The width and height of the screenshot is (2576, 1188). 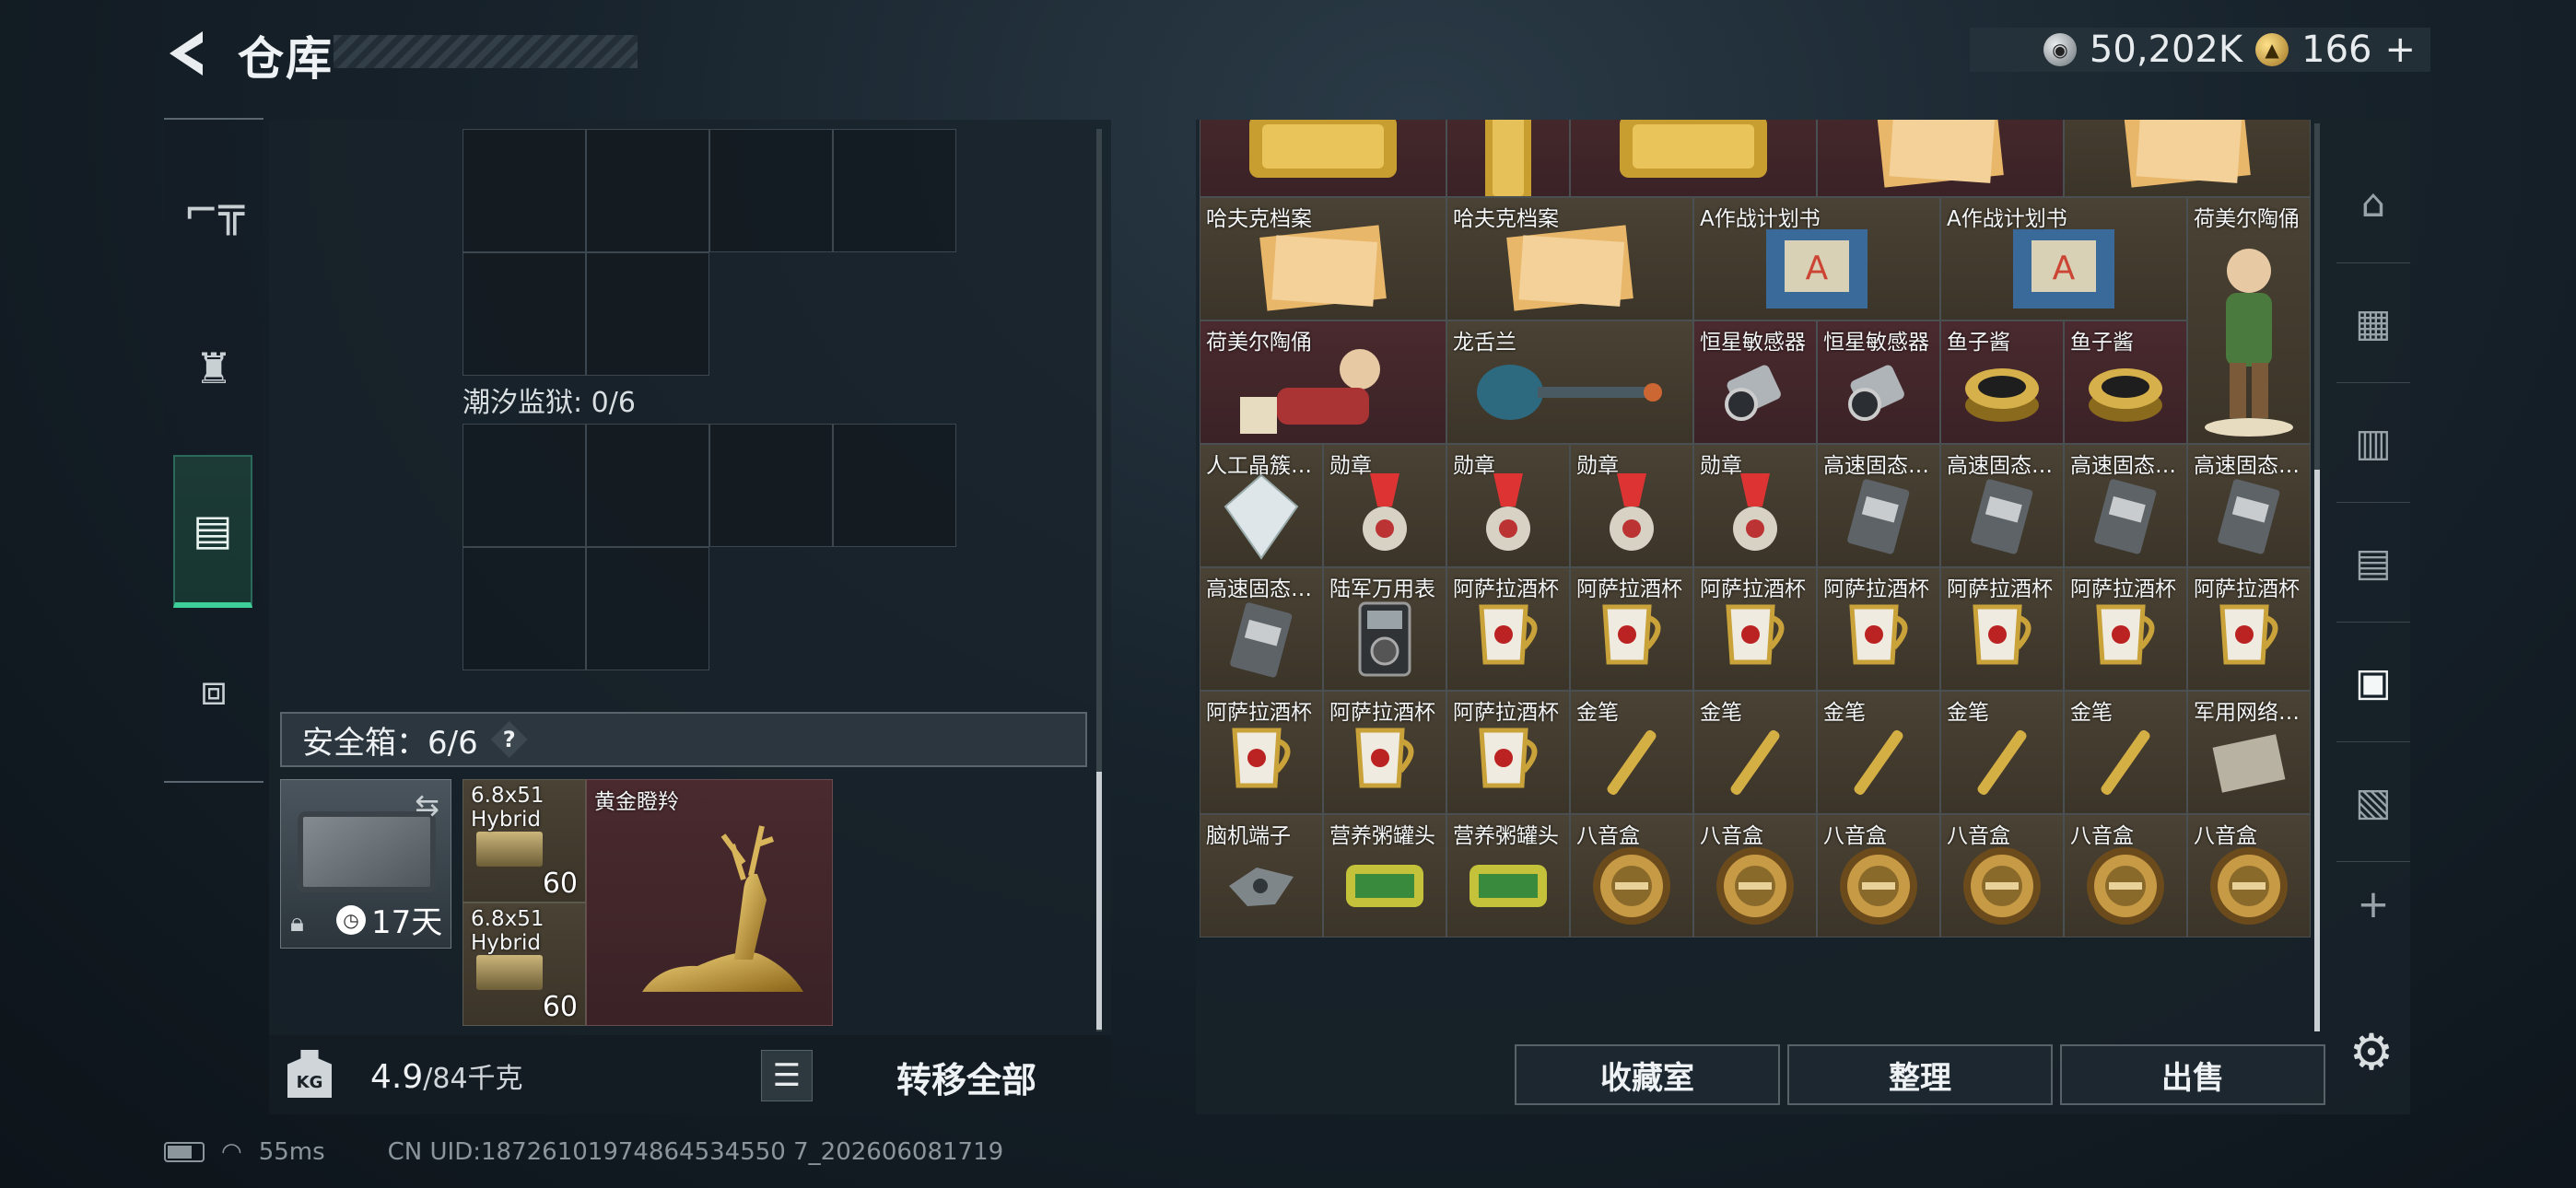 What do you see at coordinates (1259, 713) in the screenshot?
I see `stash-item-name: 阿萨拉酒杯` at bounding box center [1259, 713].